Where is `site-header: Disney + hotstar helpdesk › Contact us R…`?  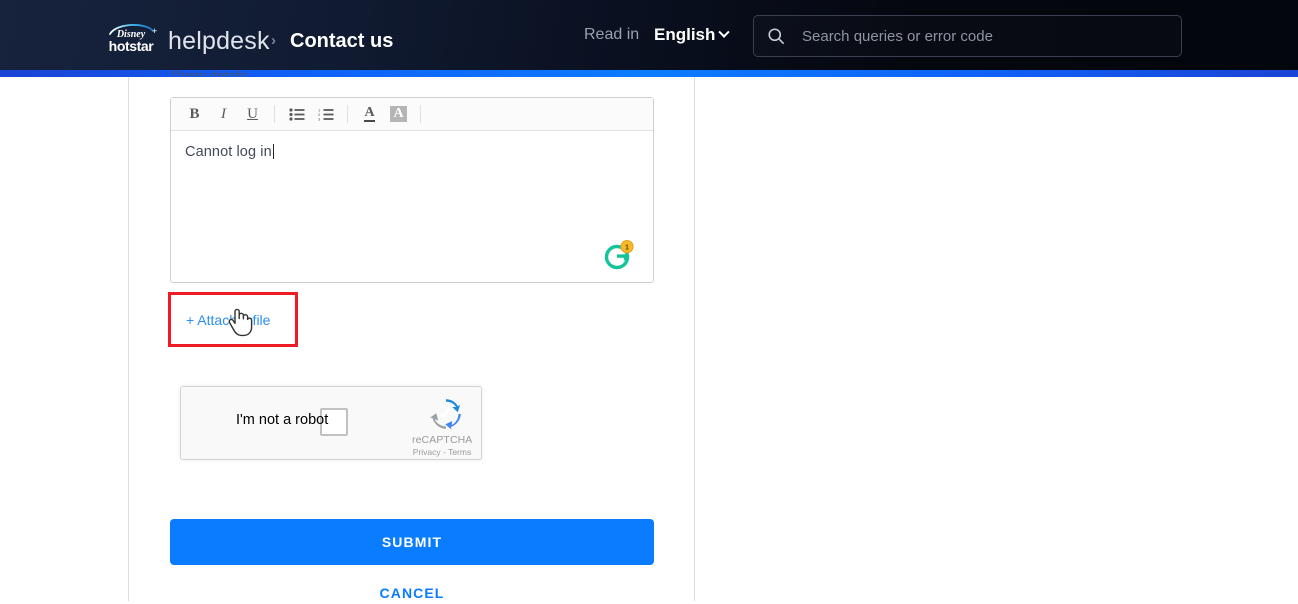
site-header: Disney + hotstar helpdesk › Contact us R… is located at coordinates (649, 35).